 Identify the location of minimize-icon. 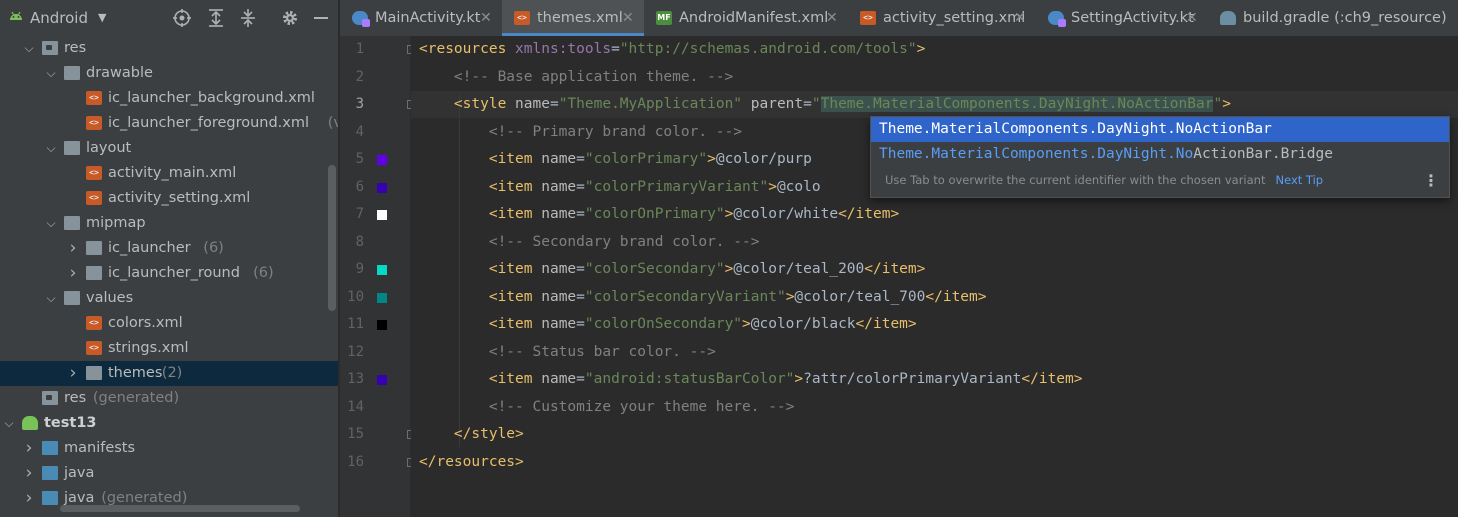
(321, 18).